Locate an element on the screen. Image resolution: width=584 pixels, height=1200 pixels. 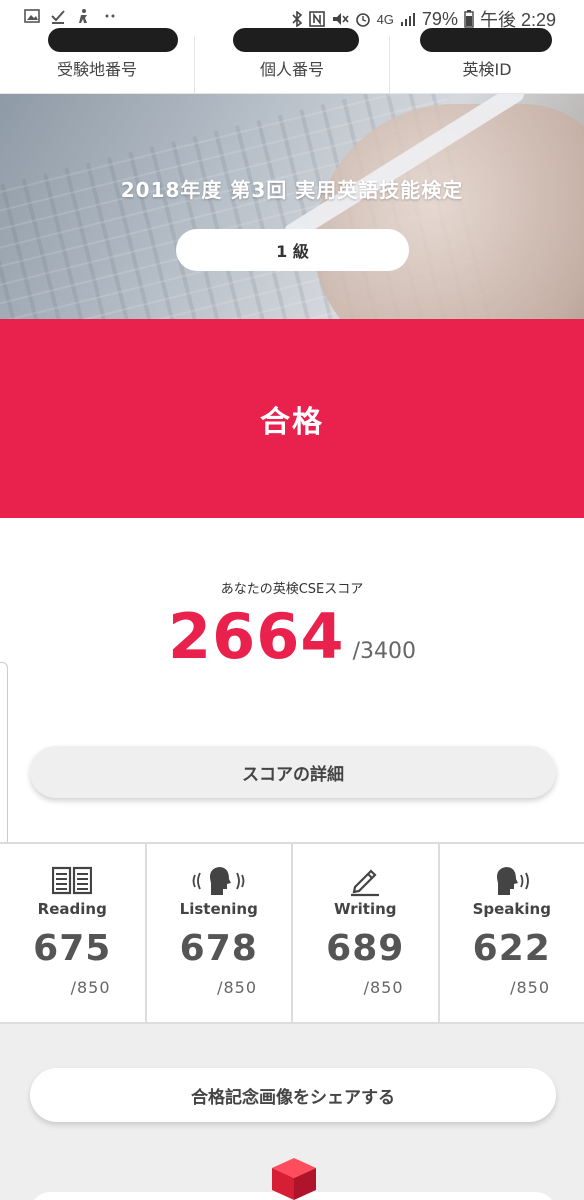
skill-score: 675 is located at coordinates (72, 948).